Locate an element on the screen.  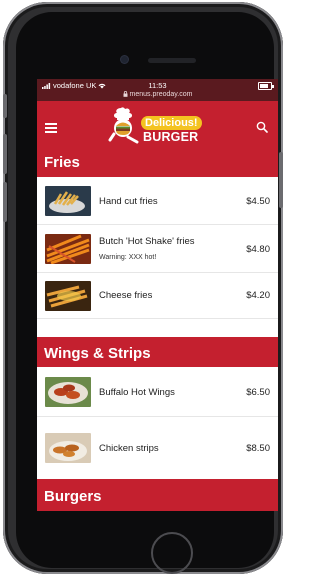
status-bar: vodafone UK 11:53 menus.preoday.com is located at coordinates (157, 90).